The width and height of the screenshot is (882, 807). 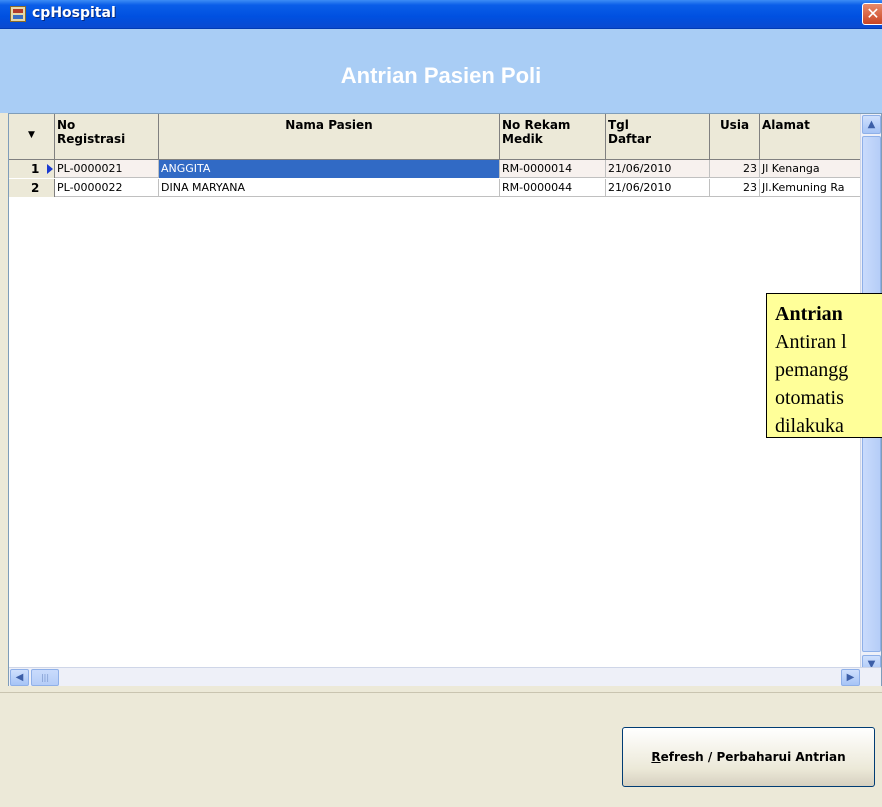 I want to click on scroll-up-icon: ▲, so click(x=871, y=124).